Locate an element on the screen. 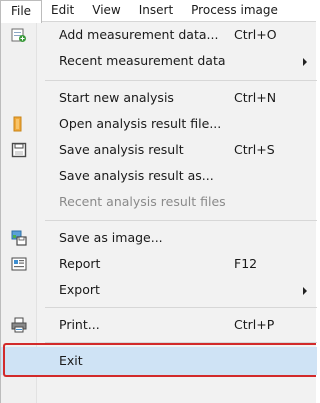  report-icon is located at coordinates (19, 264).